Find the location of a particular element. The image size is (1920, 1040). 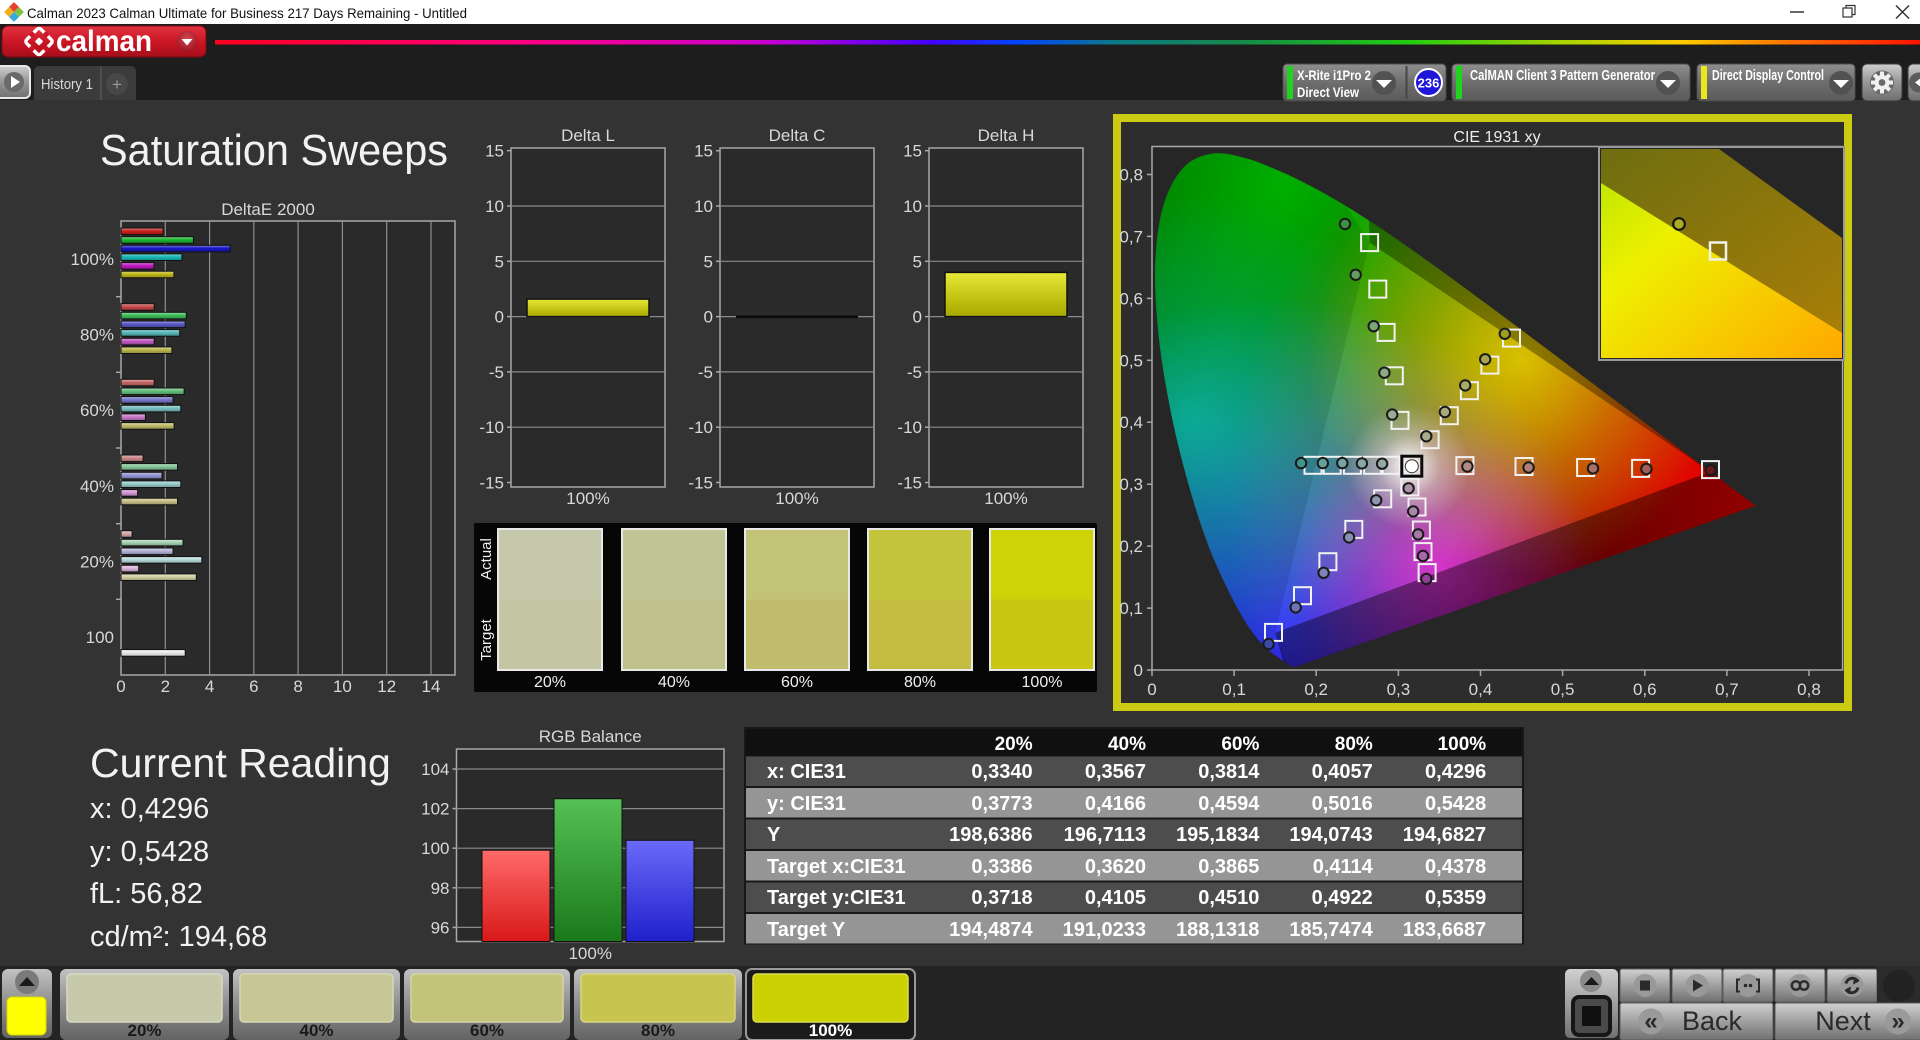

svg-text: 0,4105 is located at coordinates (1115, 898).